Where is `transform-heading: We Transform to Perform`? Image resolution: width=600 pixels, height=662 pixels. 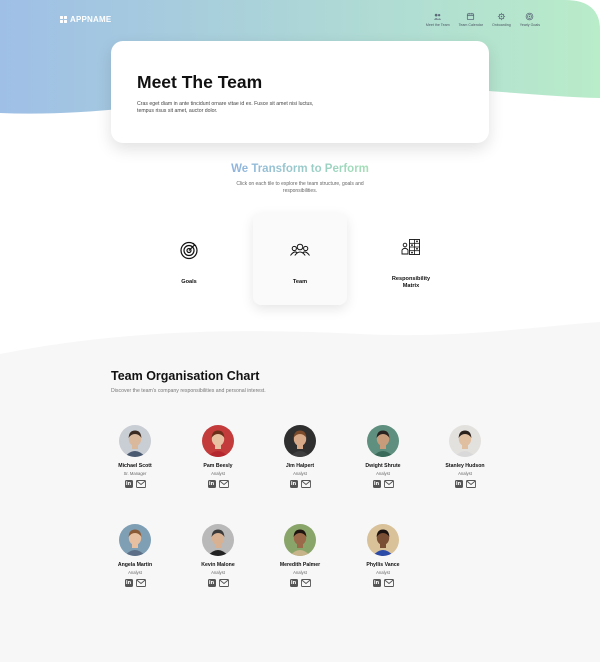
transform-heading: We Transform to Perform is located at coordinates (300, 169).